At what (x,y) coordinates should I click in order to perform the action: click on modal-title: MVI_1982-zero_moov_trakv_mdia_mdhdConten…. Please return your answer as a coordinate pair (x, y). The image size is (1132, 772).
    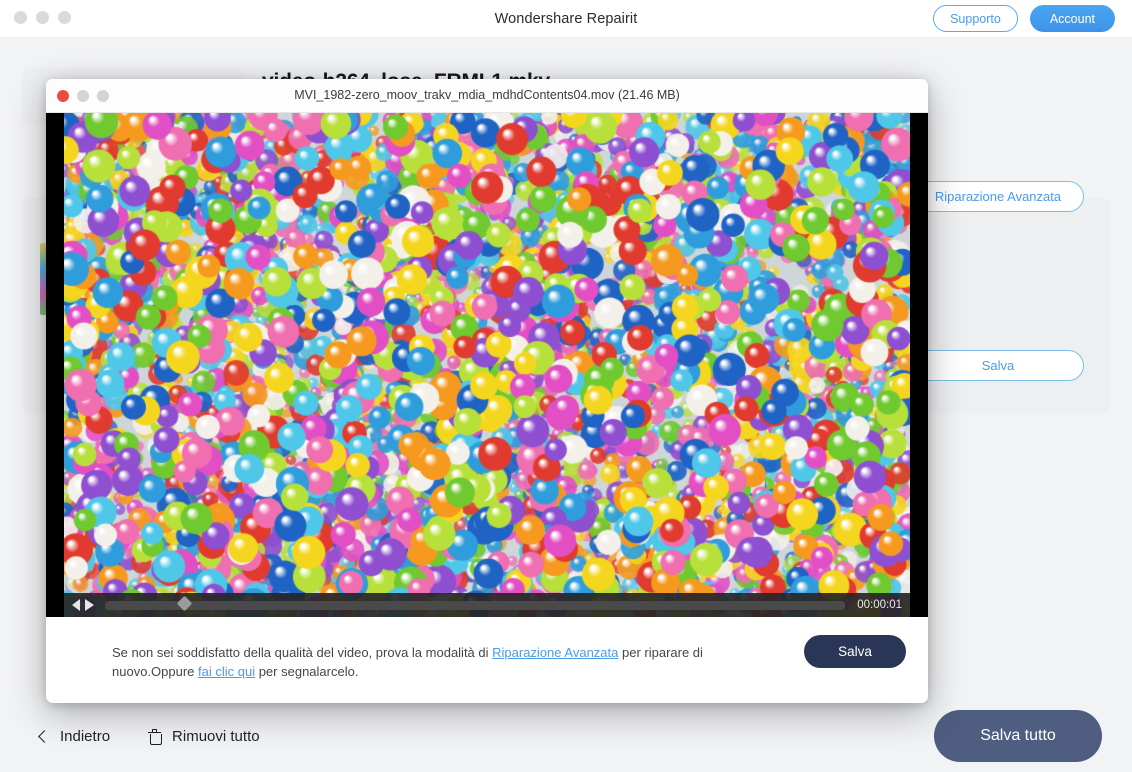
    Looking at the image, I should click on (487, 95).